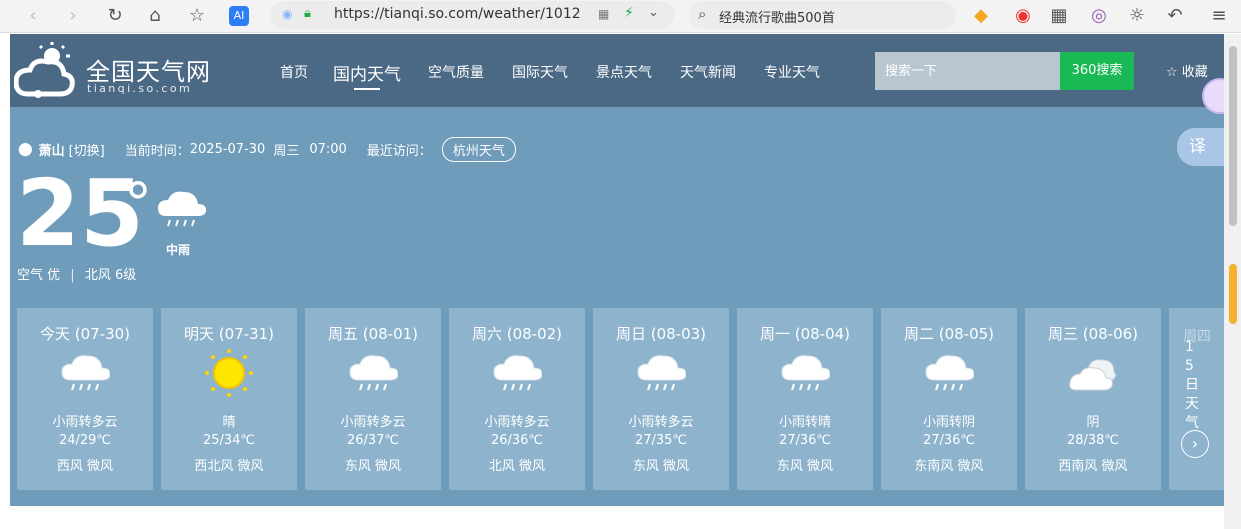  What do you see at coordinates (85, 466) in the screenshot?
I see `forecast-wind: 西风 微风` at bounding box center [85, 466].